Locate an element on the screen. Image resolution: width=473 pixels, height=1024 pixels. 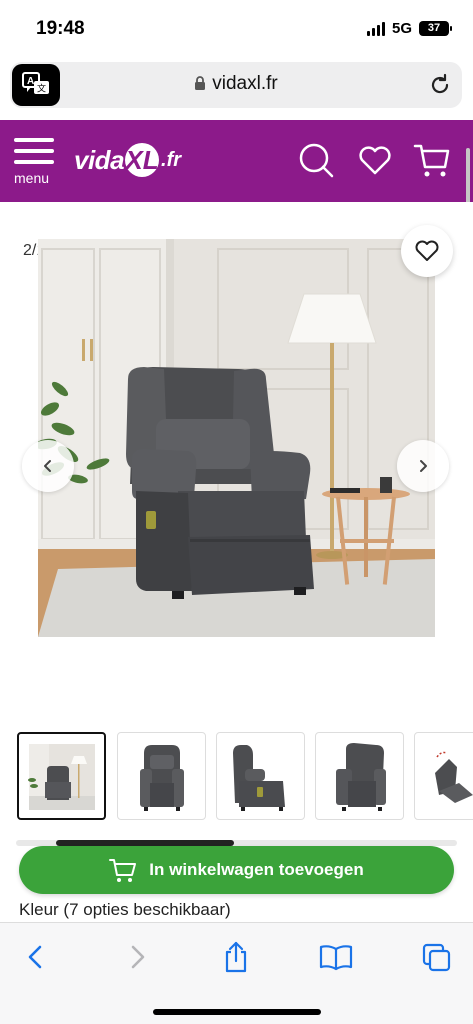
battery-icon: 37 is located at coordinates (435, 28).